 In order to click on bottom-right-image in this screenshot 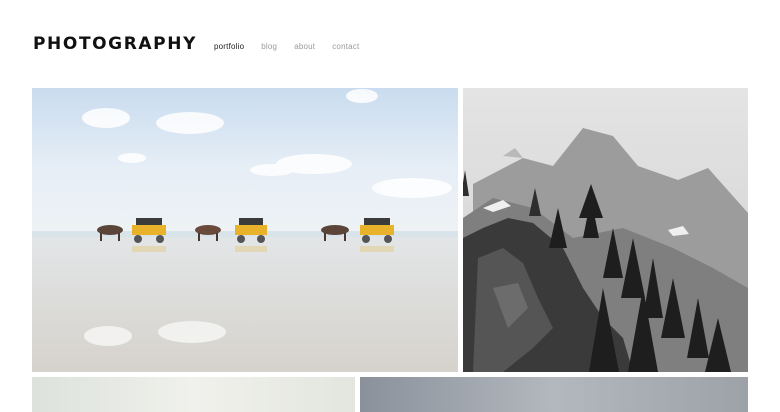, I will do `click(554, 394)`.